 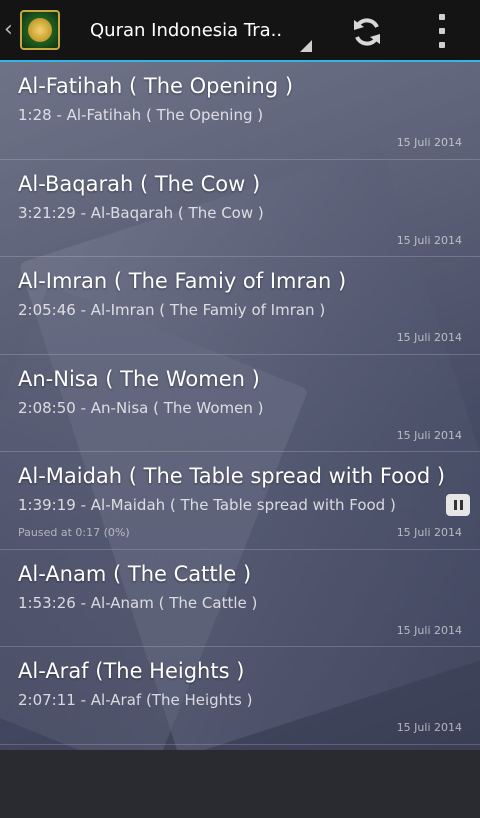 What do you see at coordinates (11, 30) in the screenshot?
I see `chevron-left-icon: ‹` at bounding box center [11, 30].